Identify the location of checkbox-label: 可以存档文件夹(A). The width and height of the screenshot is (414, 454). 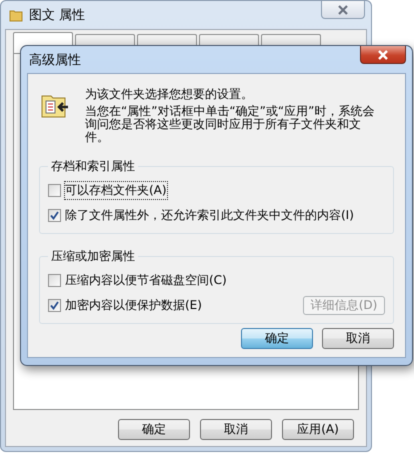
(116, 190).